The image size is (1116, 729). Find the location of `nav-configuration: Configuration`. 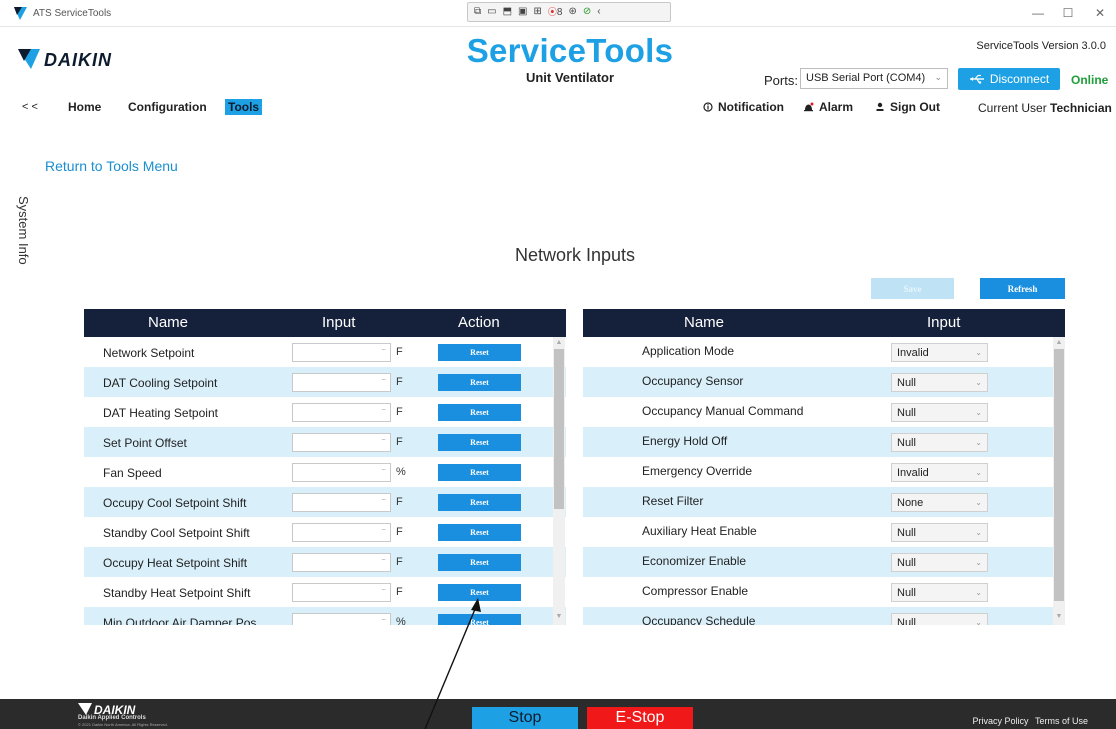

nav-configuration: Configuration is located at coordinates (167, 107).